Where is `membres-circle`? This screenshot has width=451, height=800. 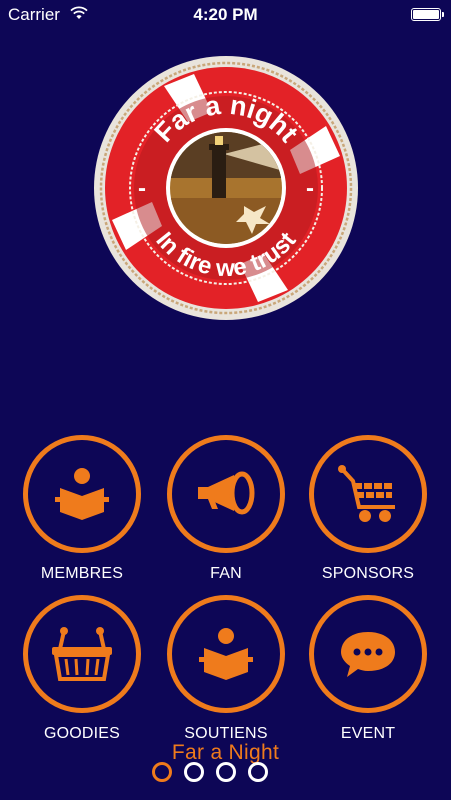
membres-circle is located at coordinates (82, 494).